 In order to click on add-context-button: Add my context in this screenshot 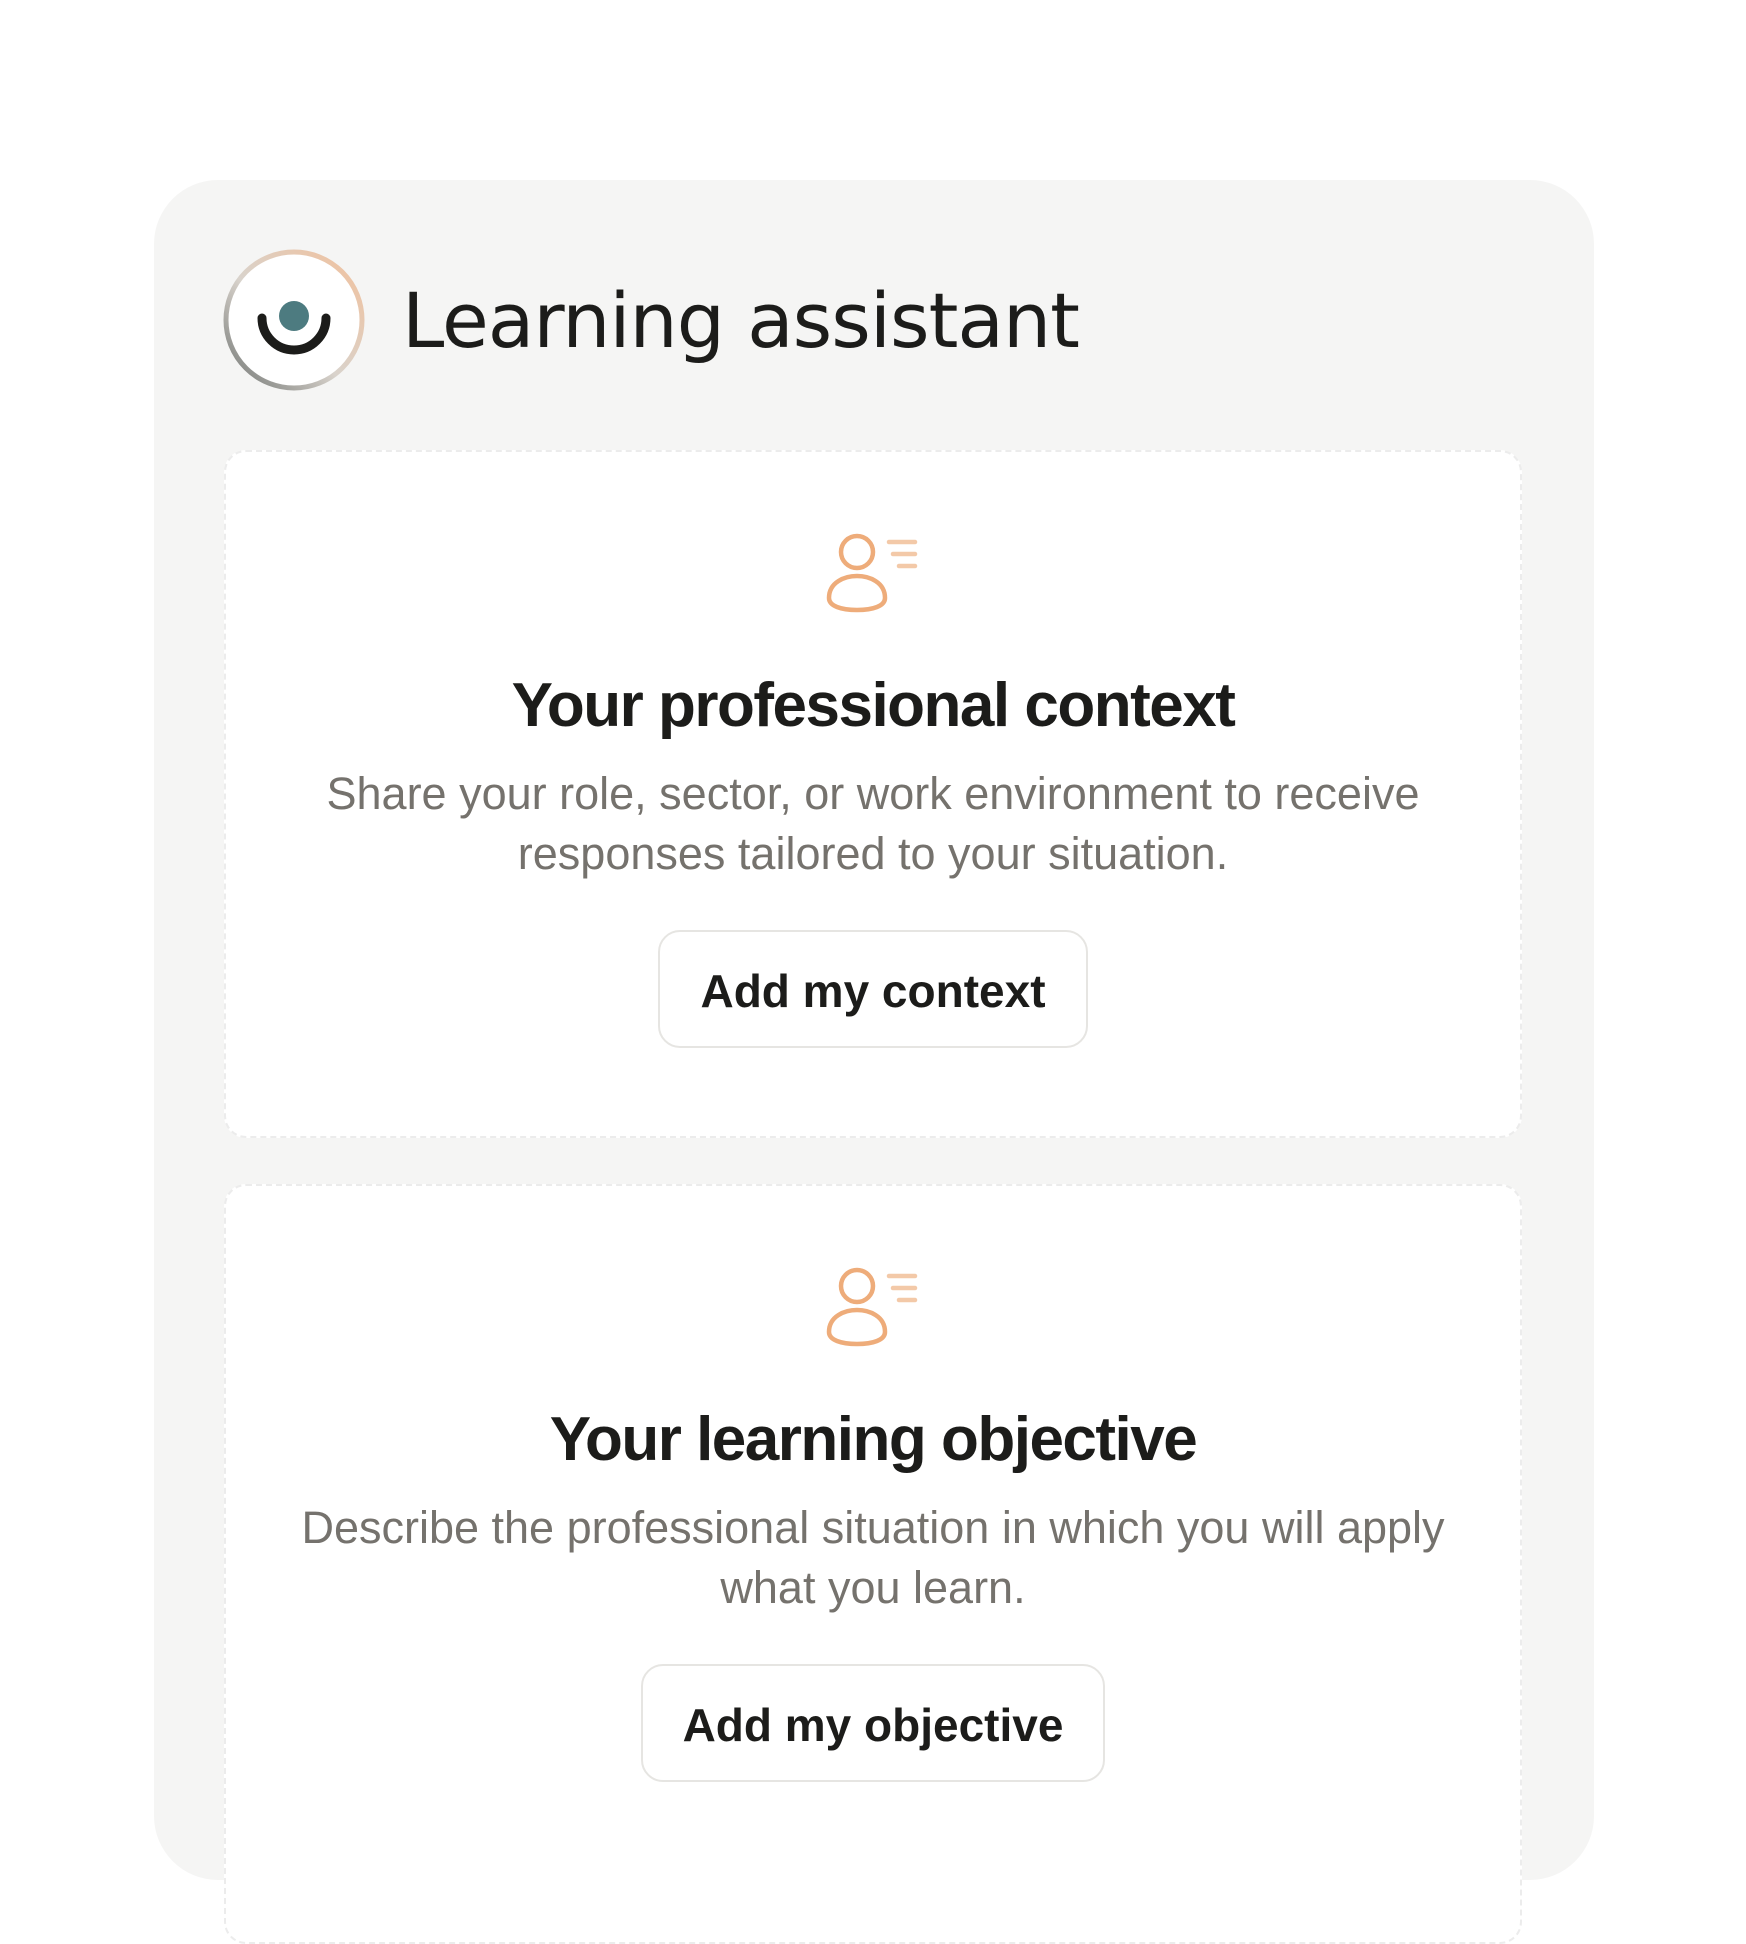, I will do `click(873, 989)`.